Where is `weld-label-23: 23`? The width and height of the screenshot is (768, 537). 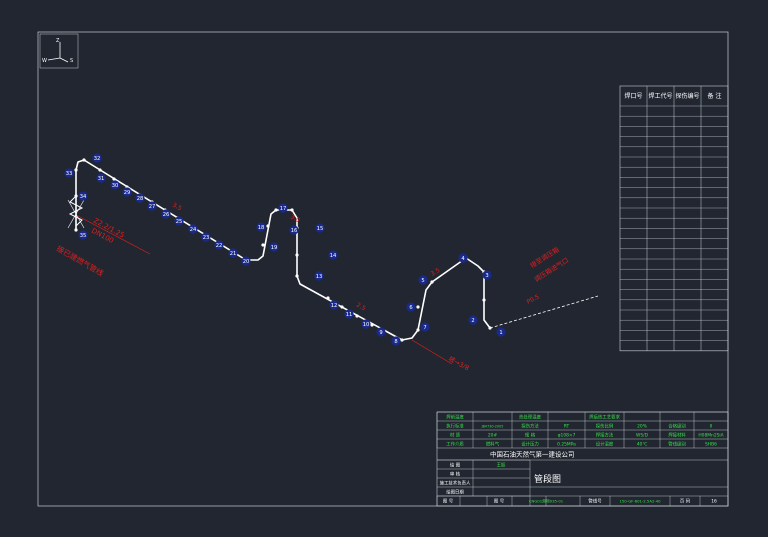 weld-label-23: 23 is located at coordinates (206, 238).